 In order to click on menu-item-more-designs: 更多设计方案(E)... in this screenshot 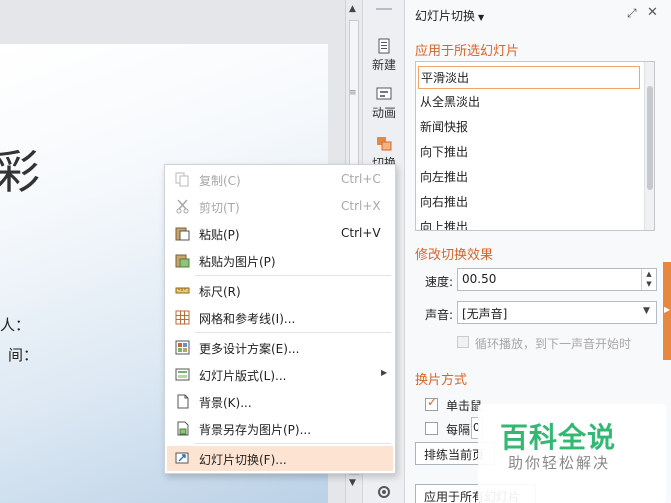, I will do `click(280, 347)`.